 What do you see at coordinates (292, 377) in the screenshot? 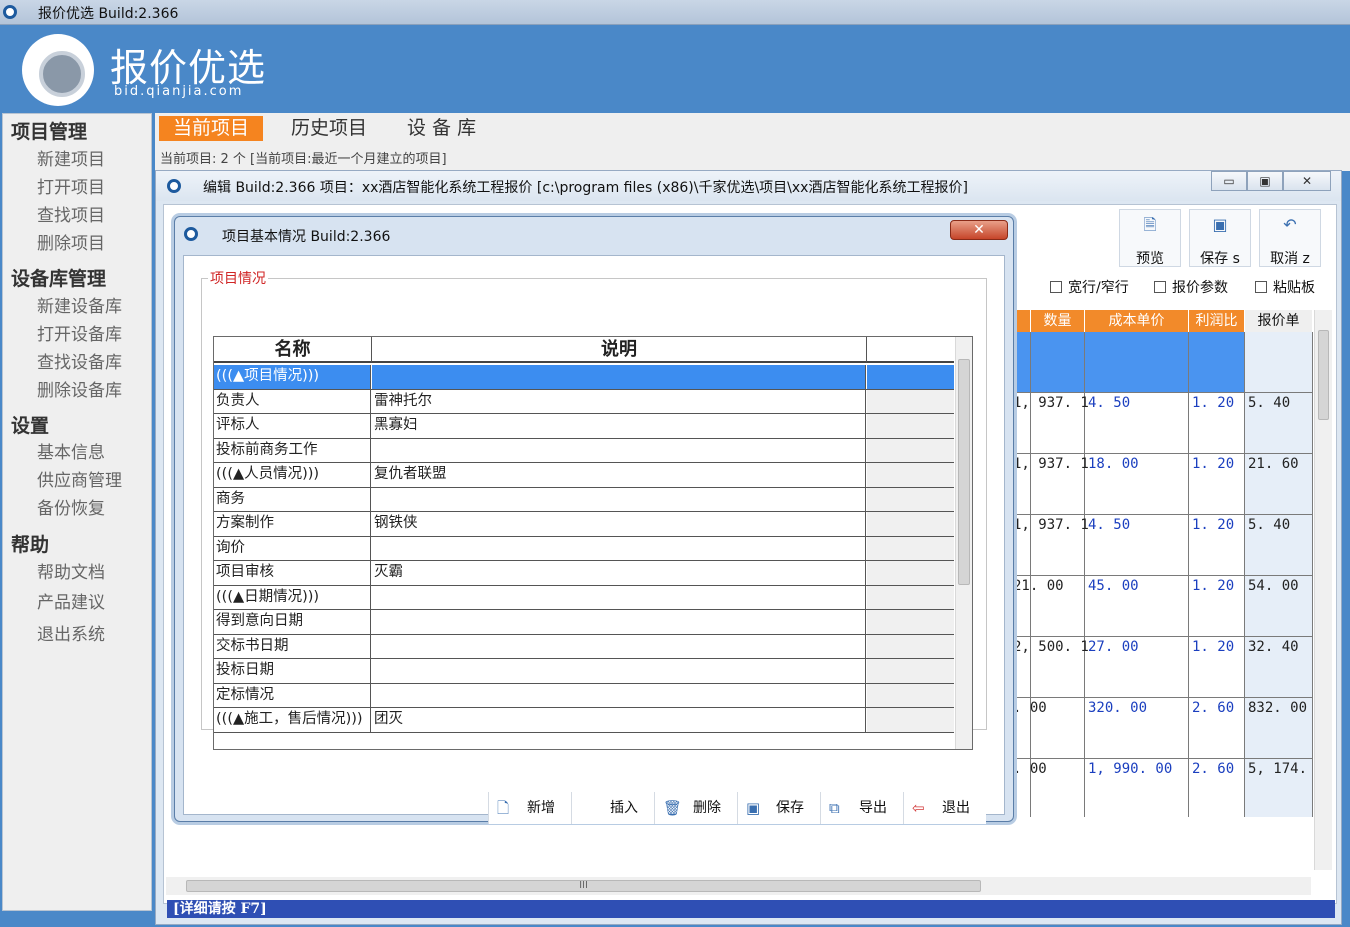
I see `cell-name: (((▲项目情况)))` at bounding box center [292, 377].